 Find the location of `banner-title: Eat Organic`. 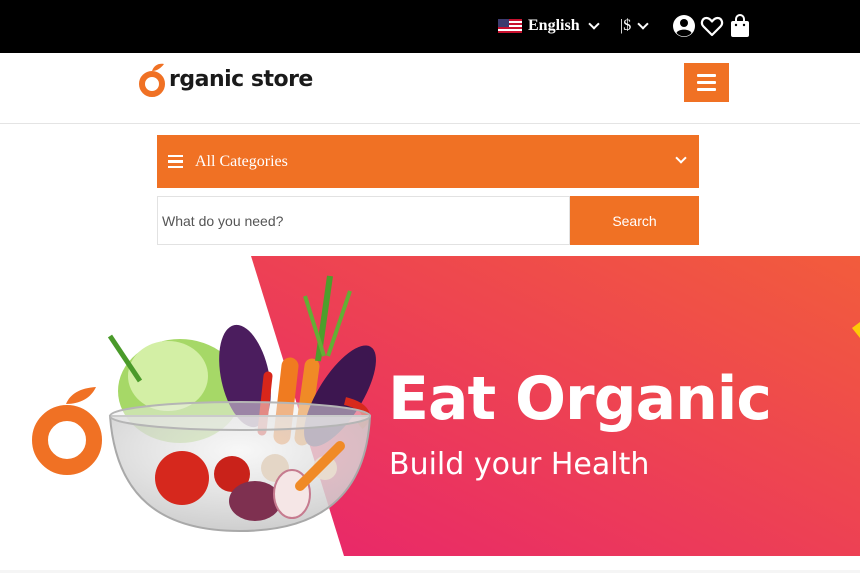

banner-title: Eat Organic is located at coordinates (580, 399).